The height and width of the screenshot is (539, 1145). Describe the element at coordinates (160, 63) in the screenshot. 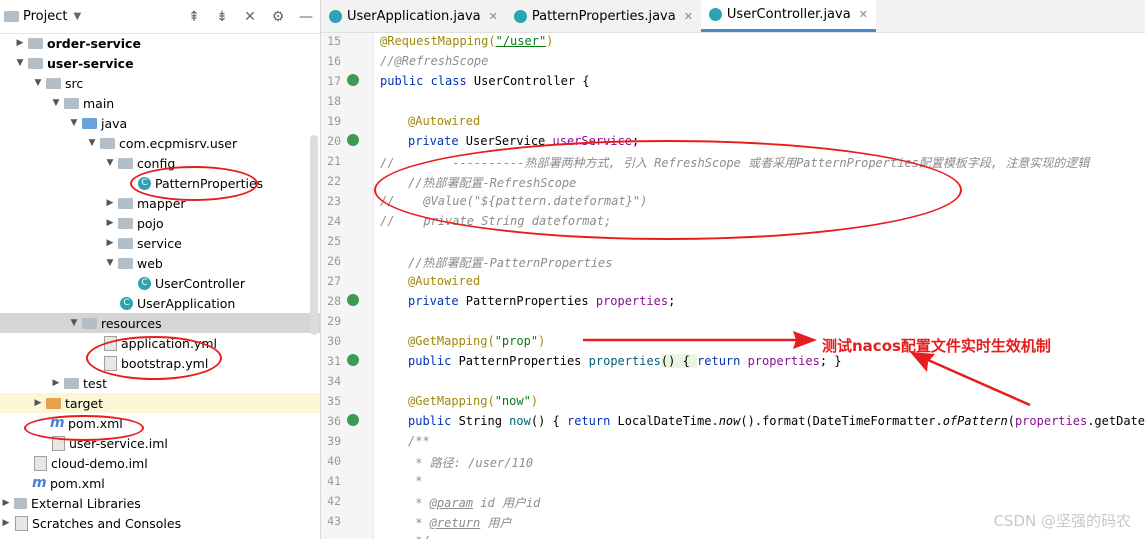

I see `tree-item-user-service: ▼ user-service` at that location.